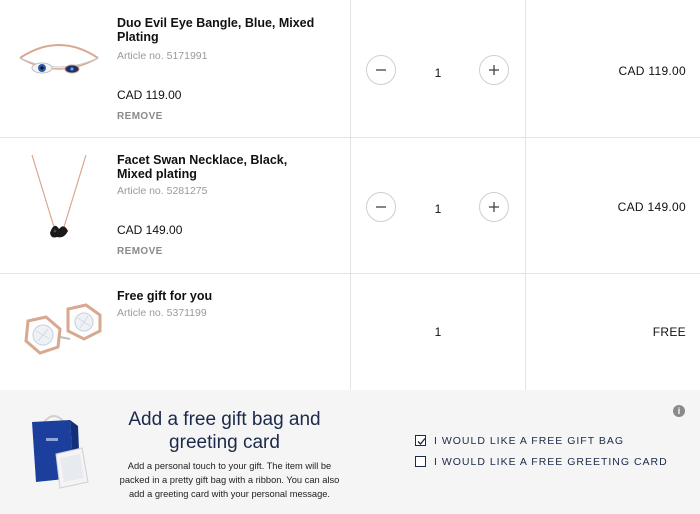 The height and width of the screenshot is (514, 700). I want to click on greeting-card-label: I WOULD LIKE A FREE GREETING CARD, so click(551, 462).